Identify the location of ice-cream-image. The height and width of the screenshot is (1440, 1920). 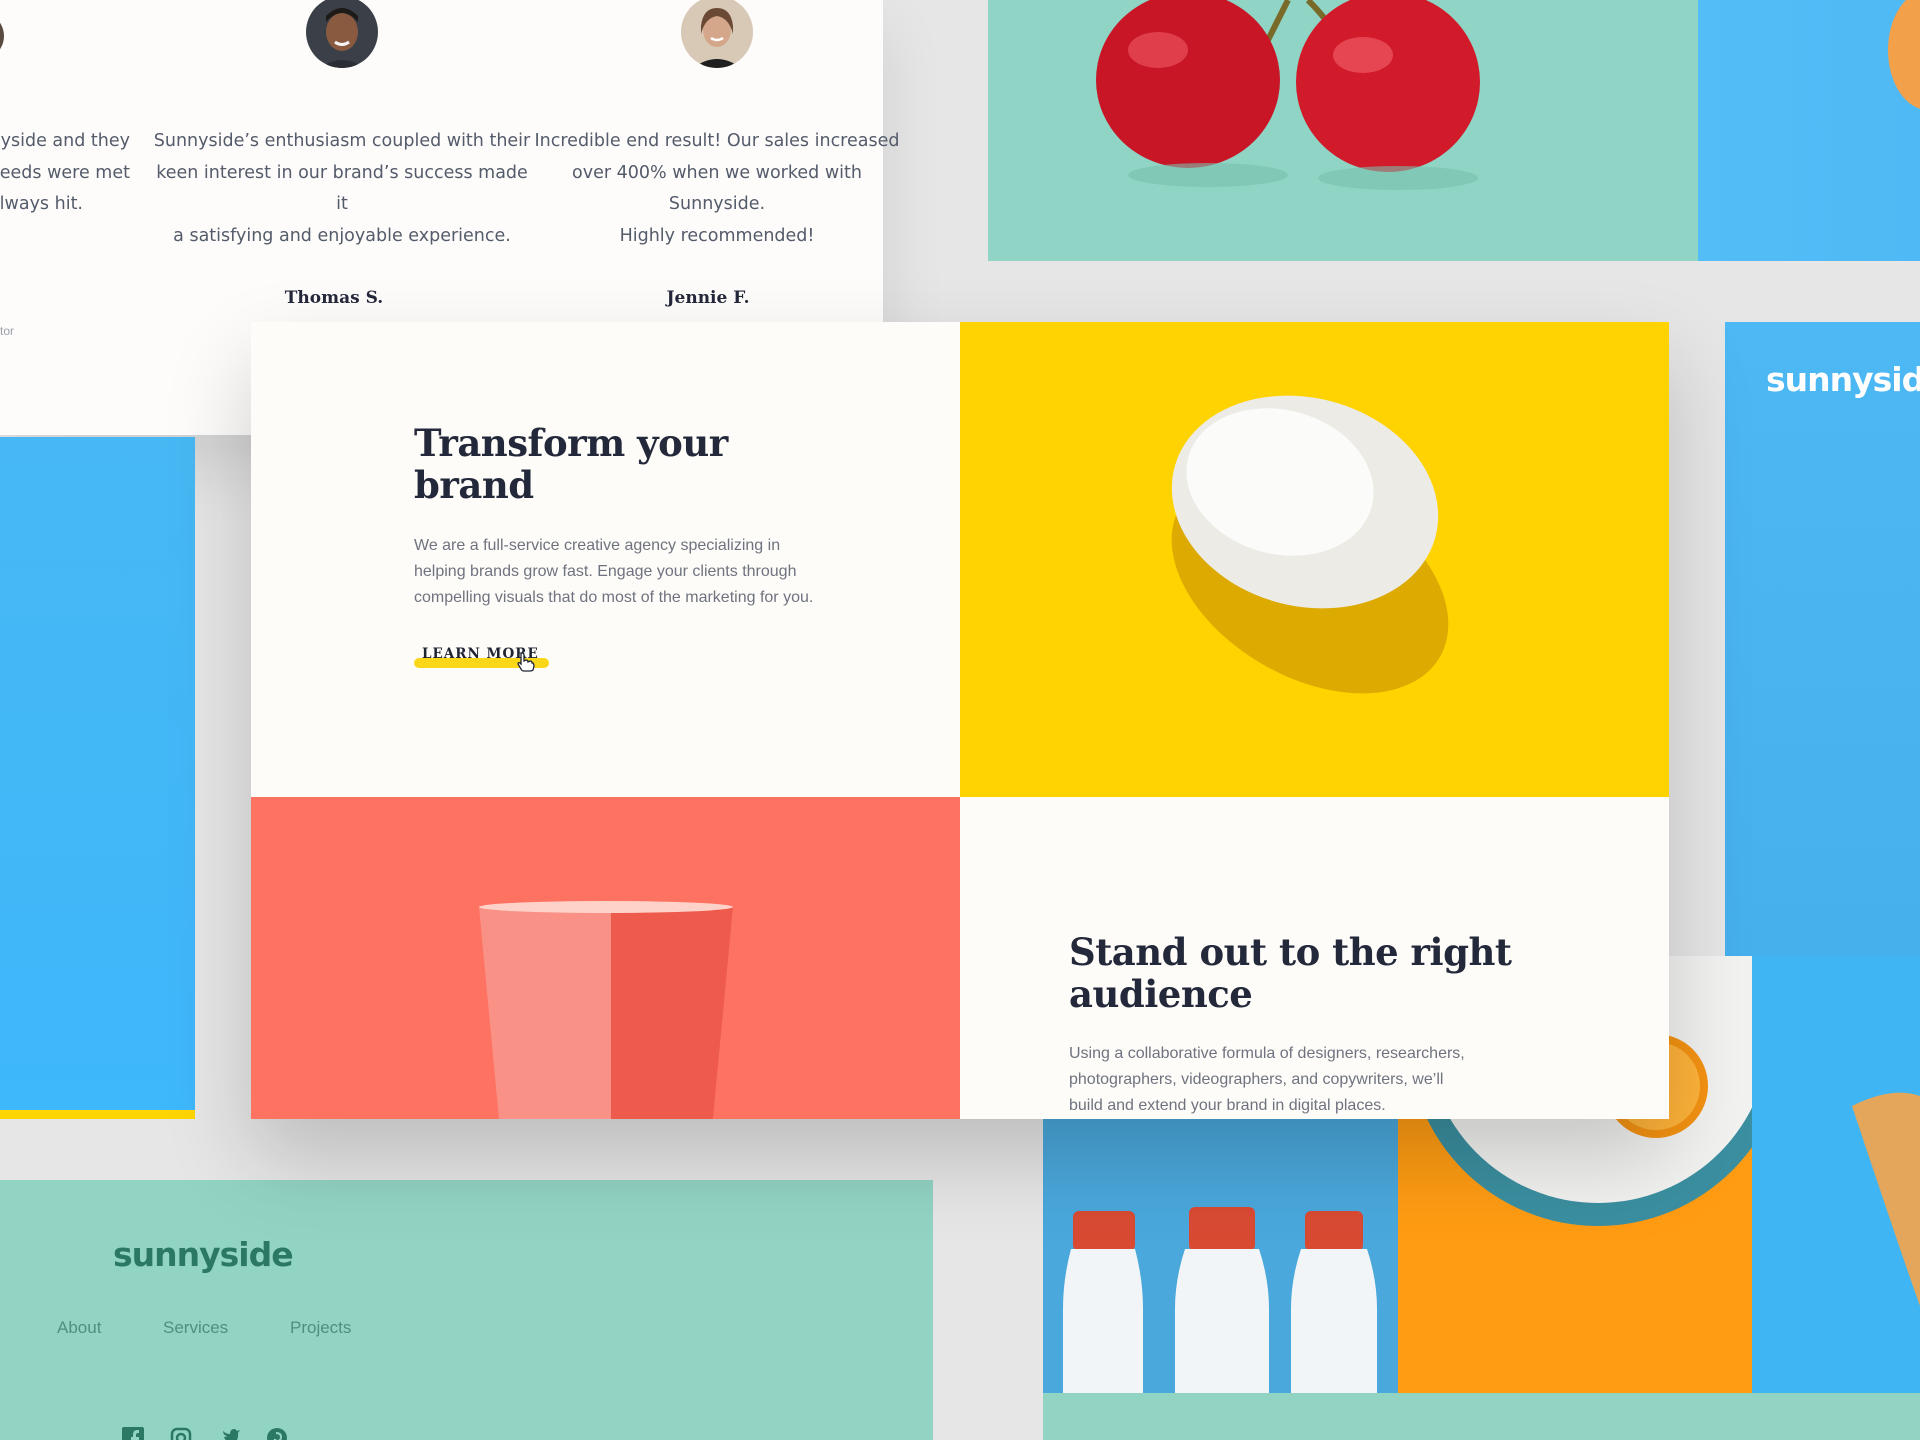
(1836, 1174).